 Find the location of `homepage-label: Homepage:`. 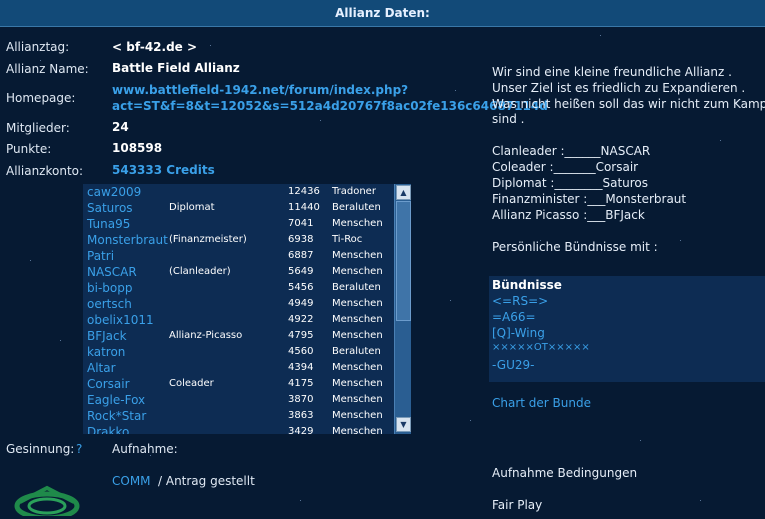

homepage-label: Homepage: is located at coordinates (41, 98).